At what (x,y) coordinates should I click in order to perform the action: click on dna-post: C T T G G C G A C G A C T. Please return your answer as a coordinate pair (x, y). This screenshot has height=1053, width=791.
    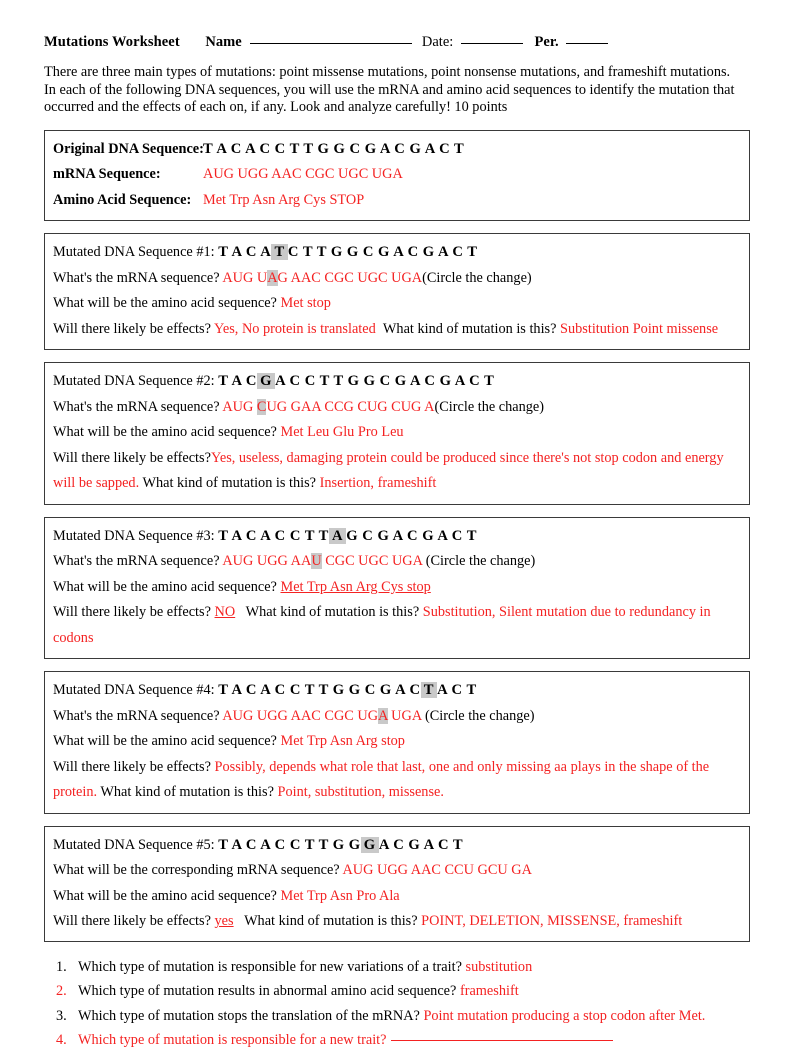
    Looking at the image, I should click on (382, 252).